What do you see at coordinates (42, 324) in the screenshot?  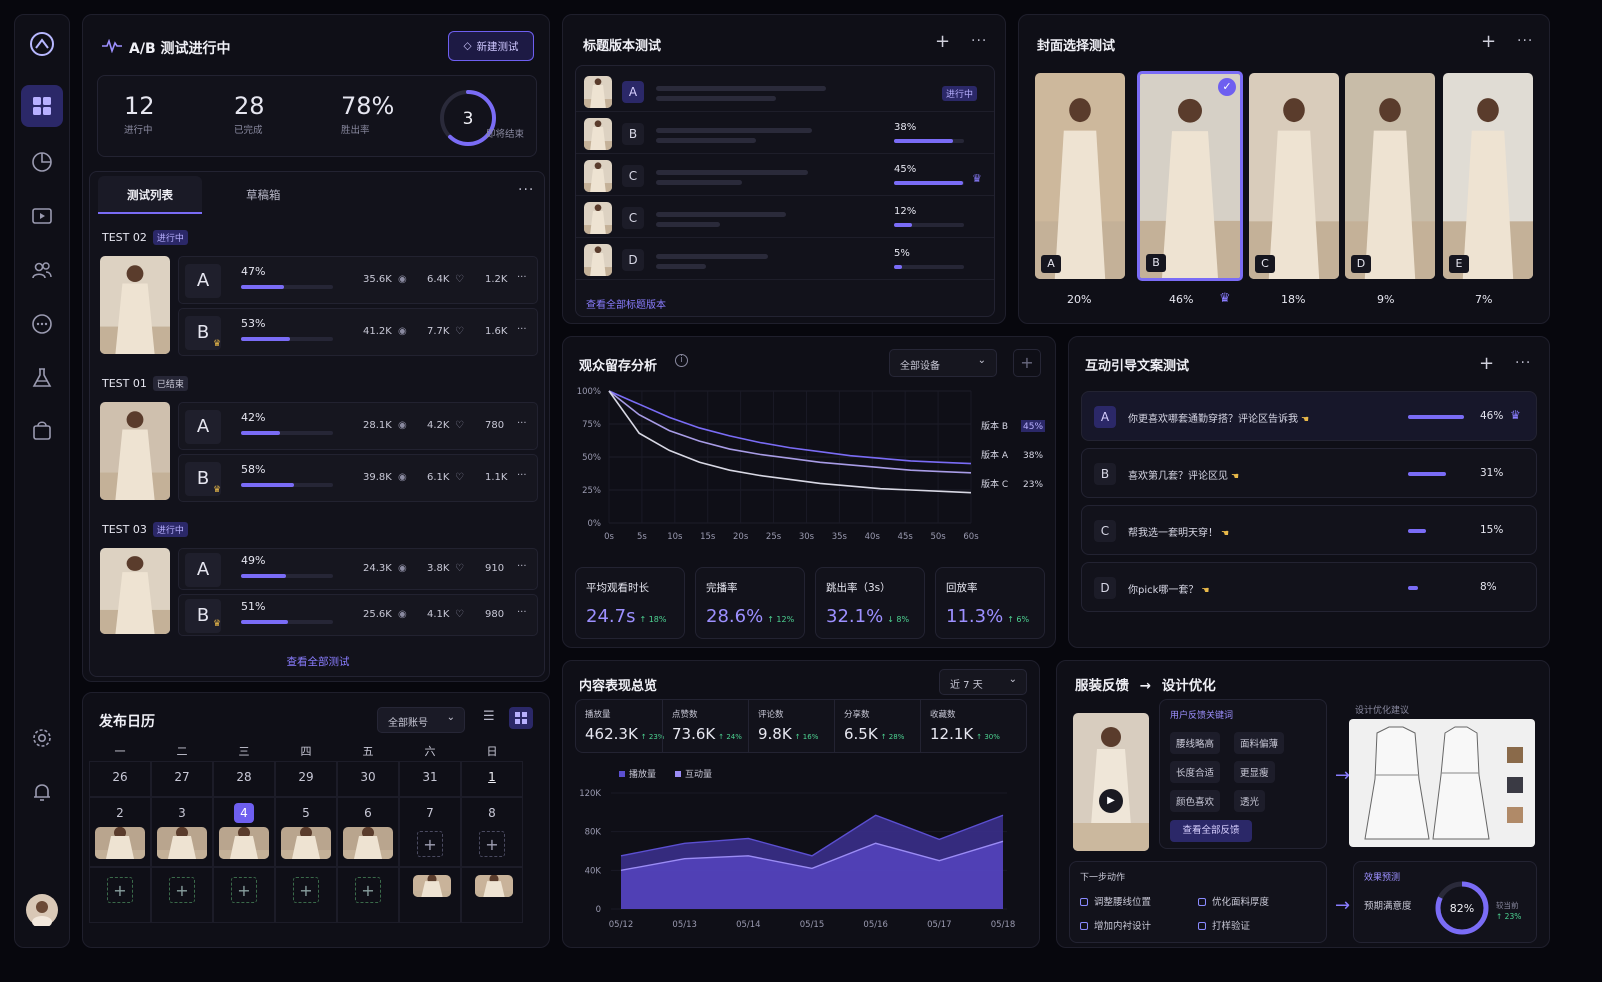 I see `message-icon` at bounding box center [42, 324].